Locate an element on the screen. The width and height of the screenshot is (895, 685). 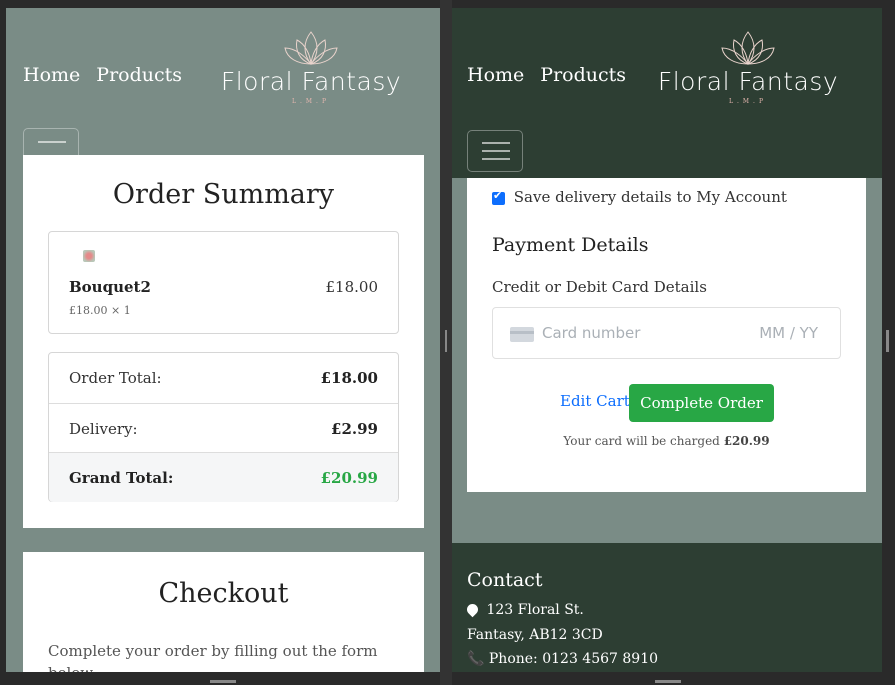
map-marker-icon is located at coordinates (472, 609).